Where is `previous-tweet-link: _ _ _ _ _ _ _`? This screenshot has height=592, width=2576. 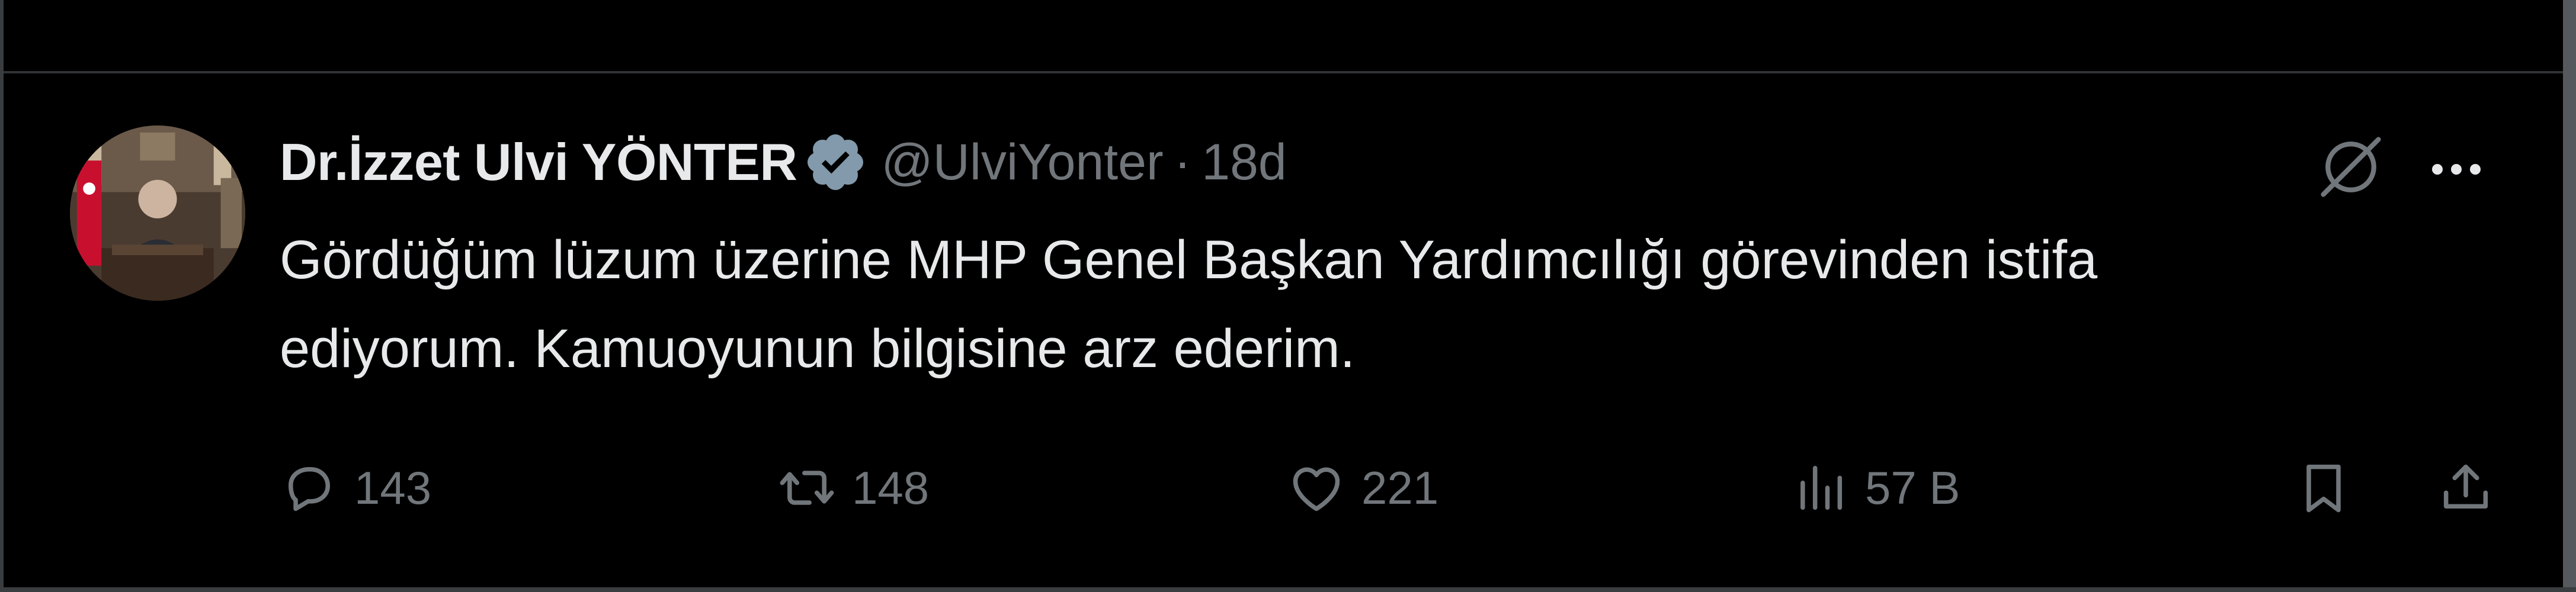
previous-tweet-link: _ _ _ _ _ _ _ is located at coordinates (1283, 2).